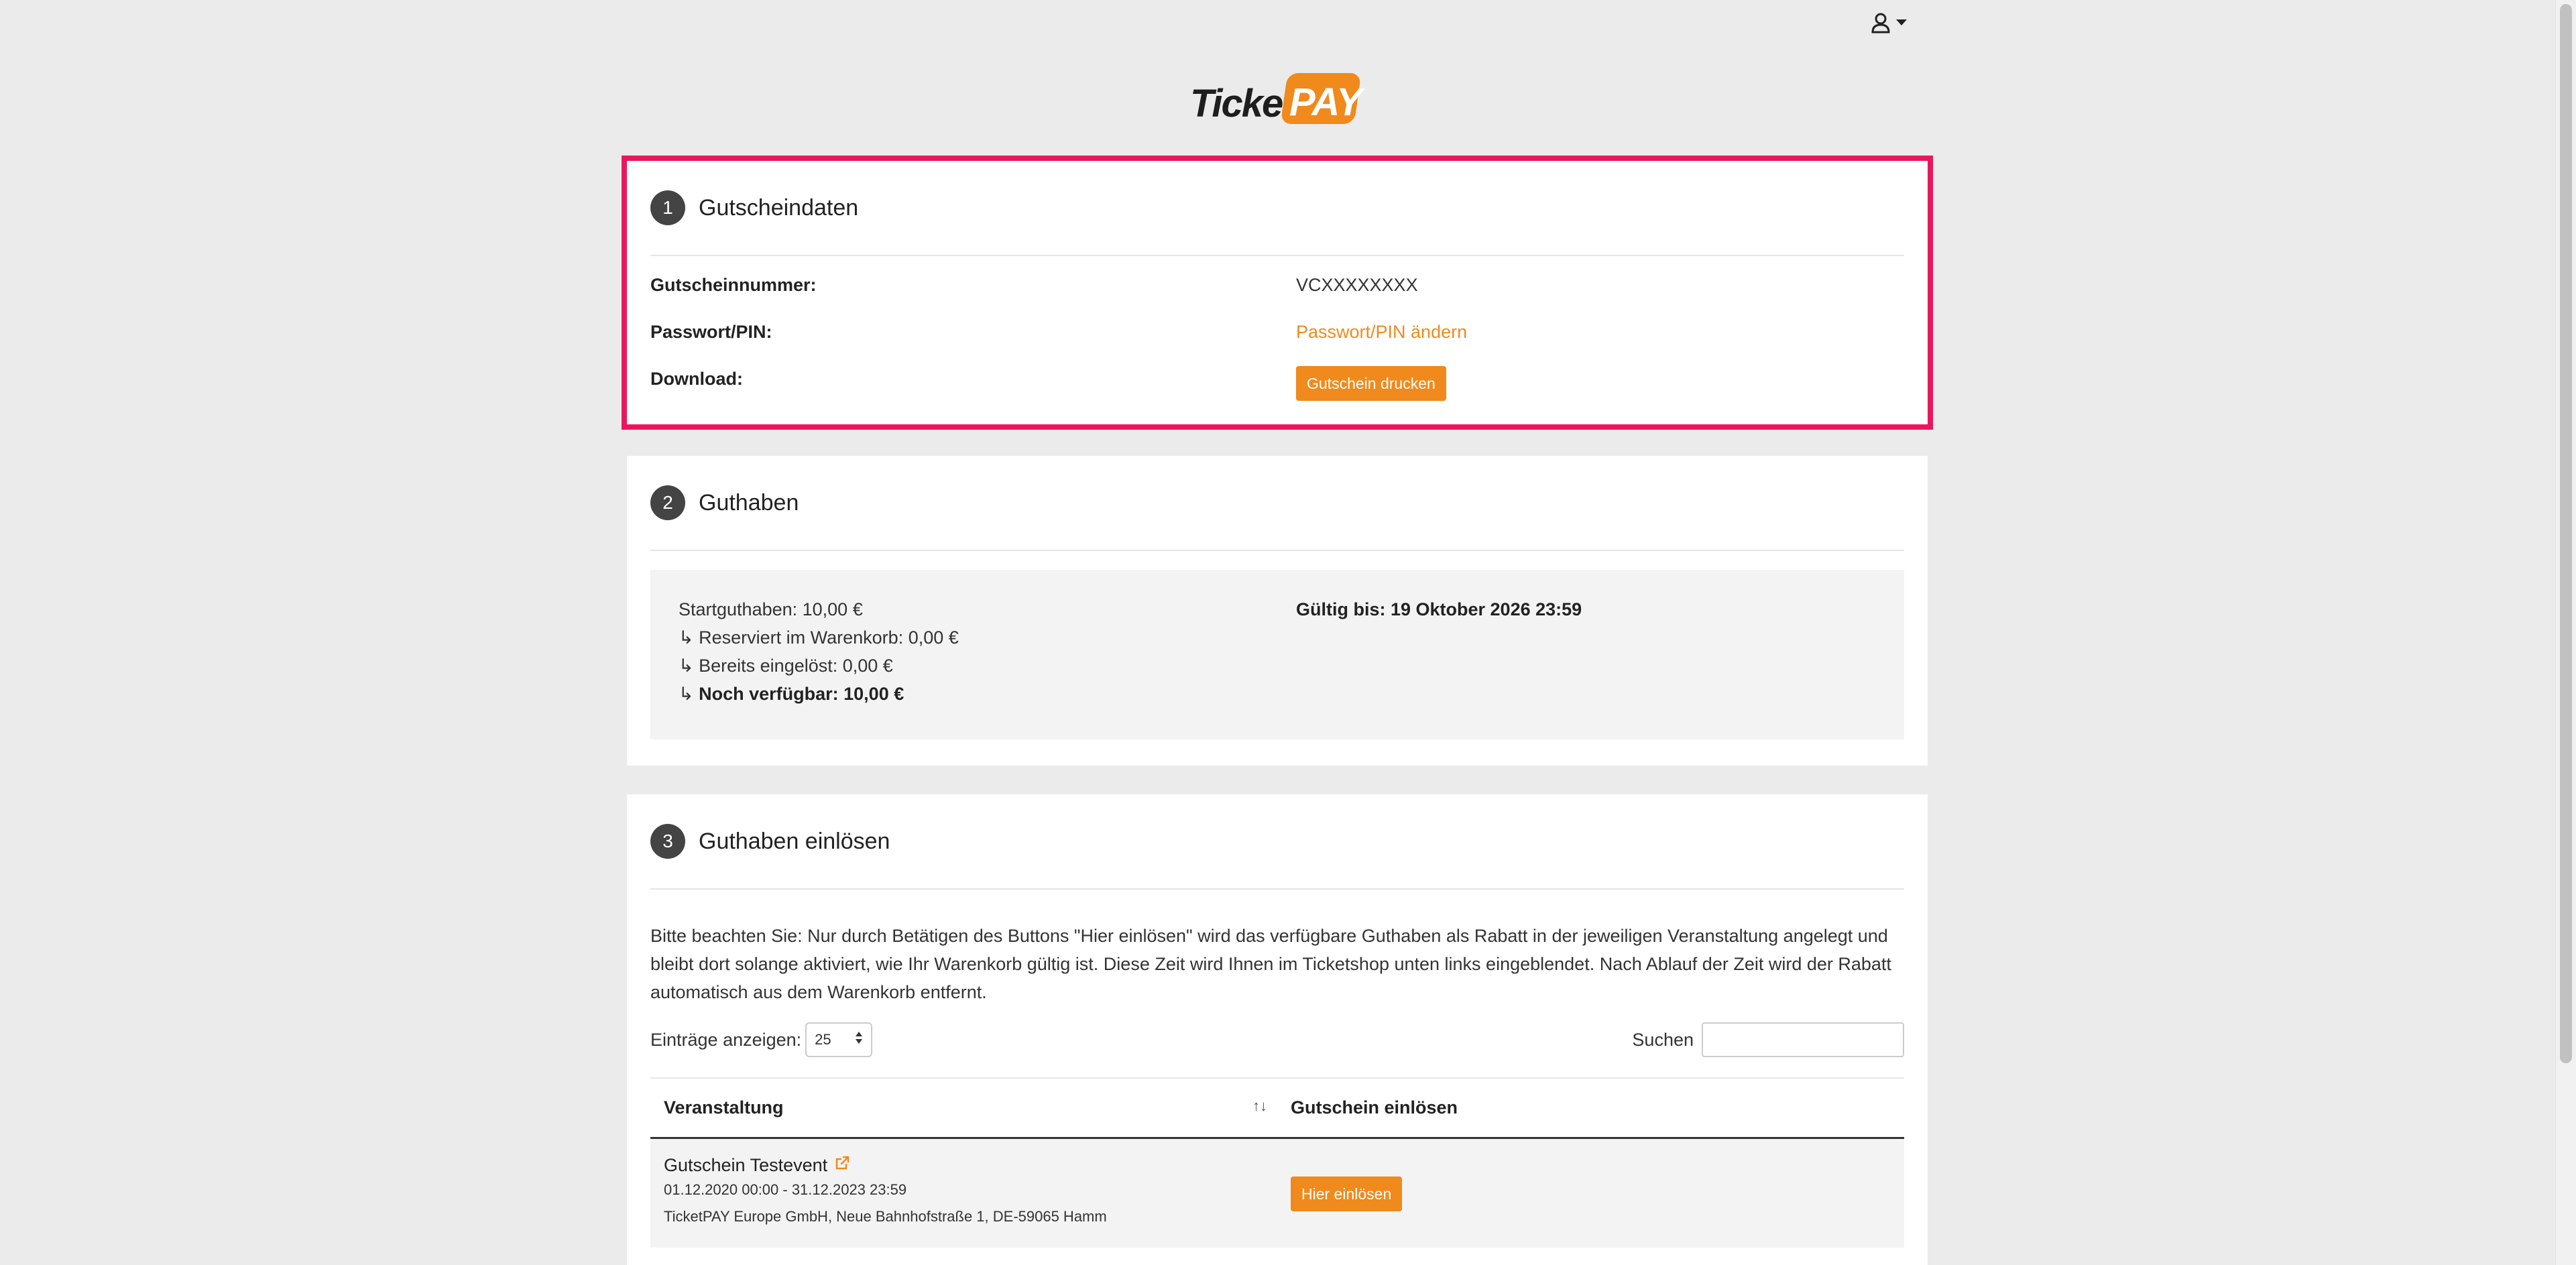 The width and height of the screenshot is (2576, 1265). Describe the element at coordinates (885, 1165) in the screenshot. I see `event-name-row: Gutschein Testevent` at that location.